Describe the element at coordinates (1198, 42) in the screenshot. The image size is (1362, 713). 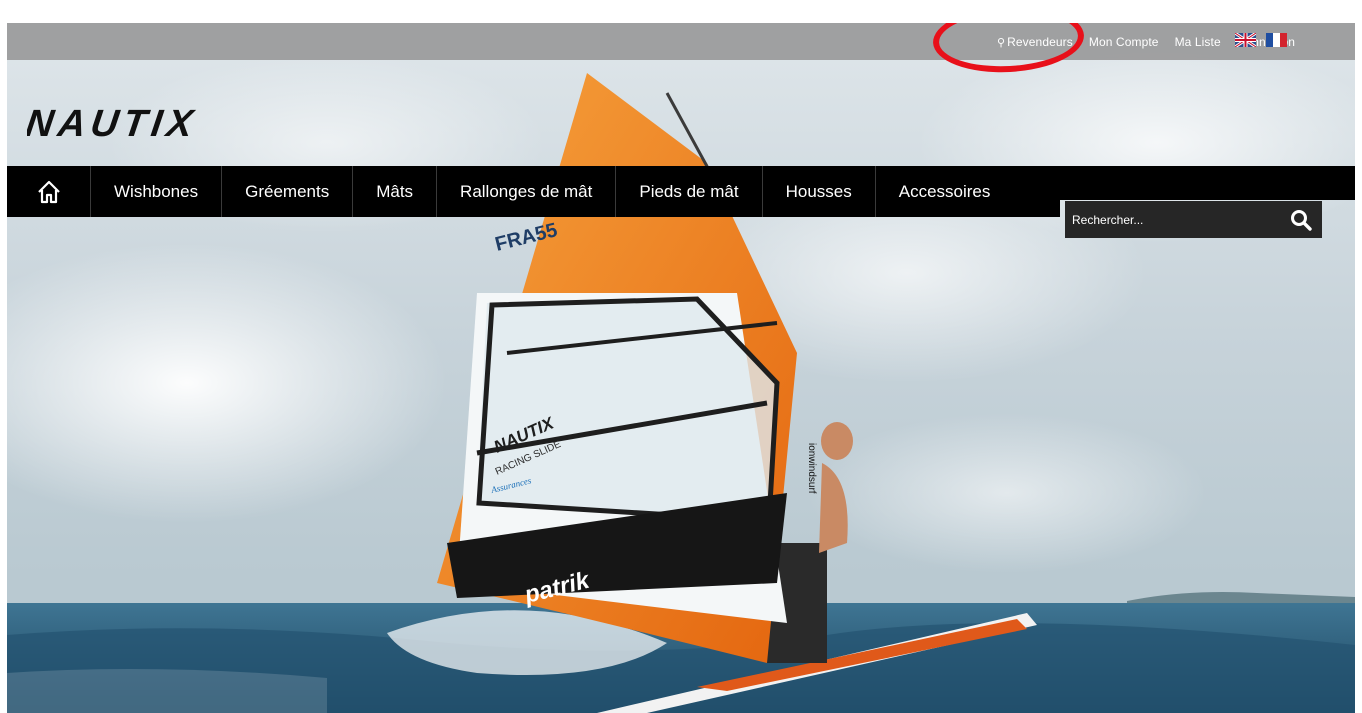
I see `my-list-link: Ma Liste` at that location.